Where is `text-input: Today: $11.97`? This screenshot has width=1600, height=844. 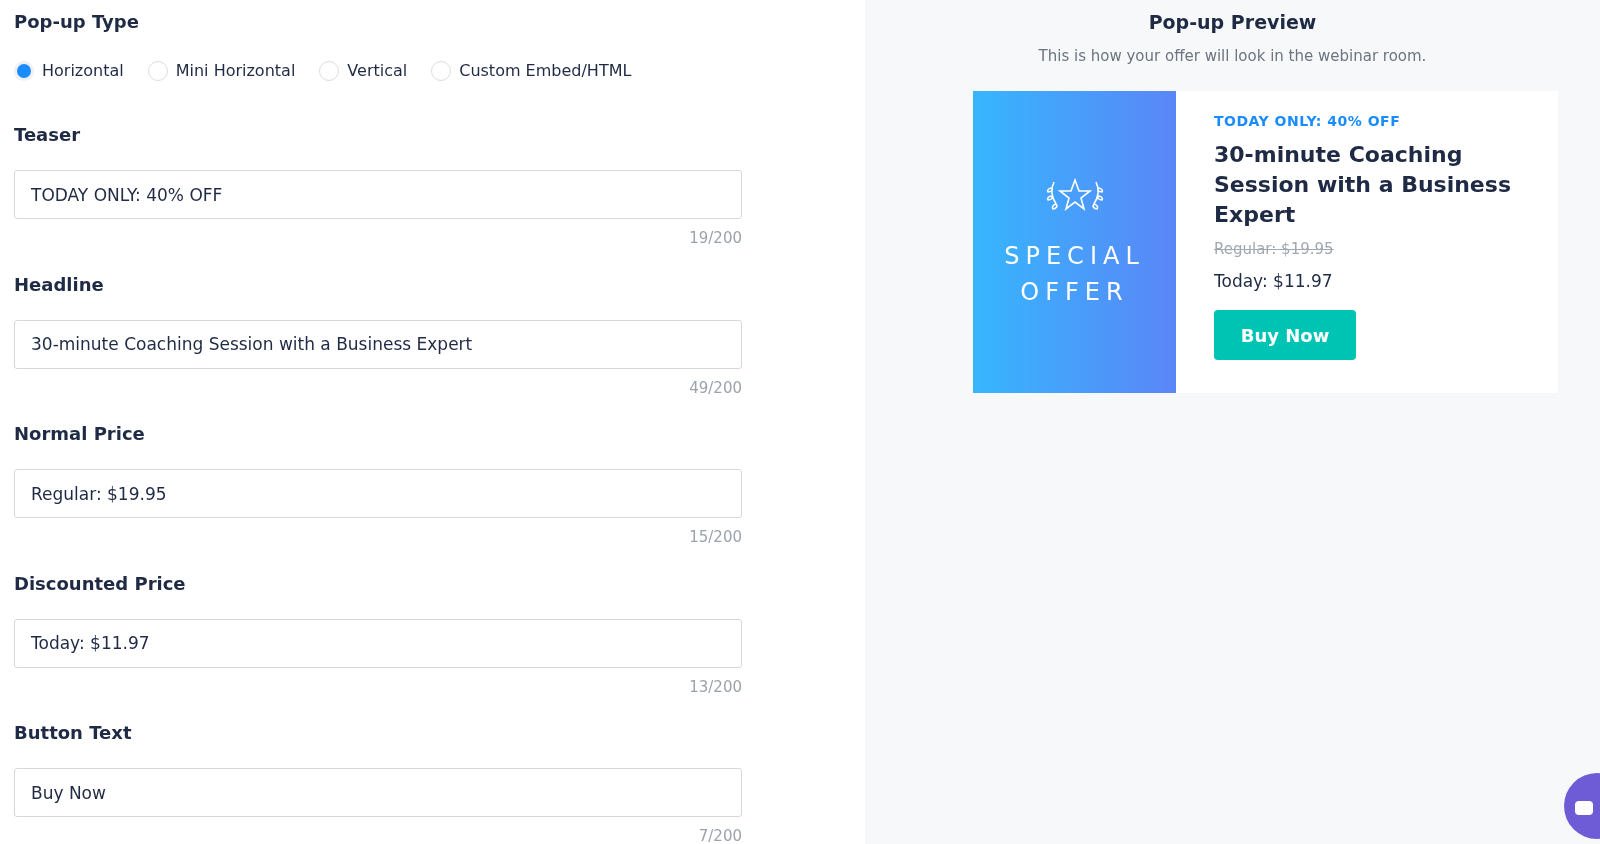
text-input: Today: $11.97 is located at coordinates (378, 643).